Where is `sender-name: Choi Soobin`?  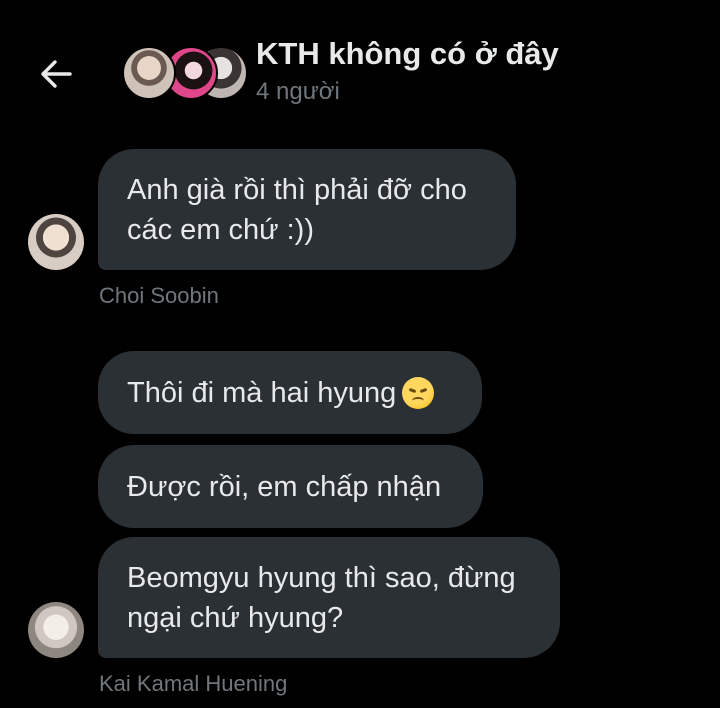
sender-name: Choi Soobin is located at coordinates (159, 295).